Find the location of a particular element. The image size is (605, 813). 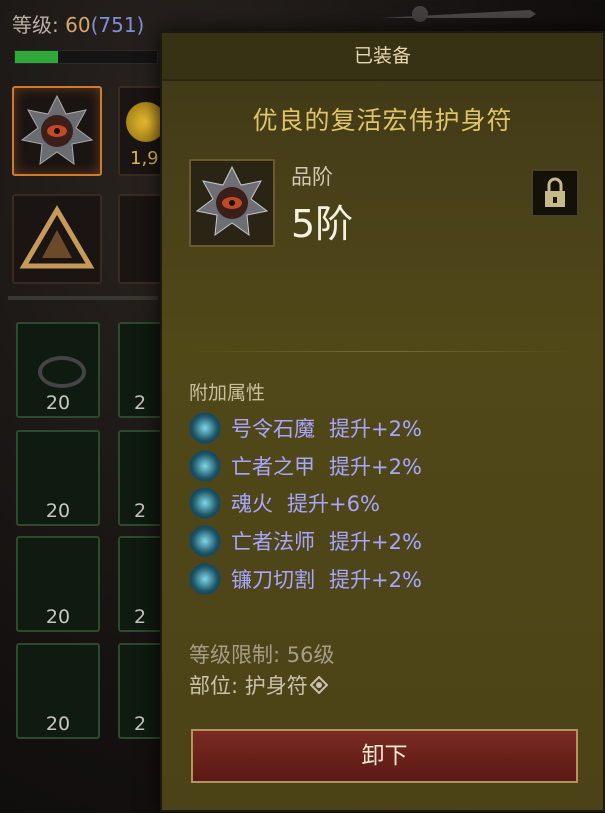

slot-part: 部位: 护身符 is located at coordinates (258, 685).